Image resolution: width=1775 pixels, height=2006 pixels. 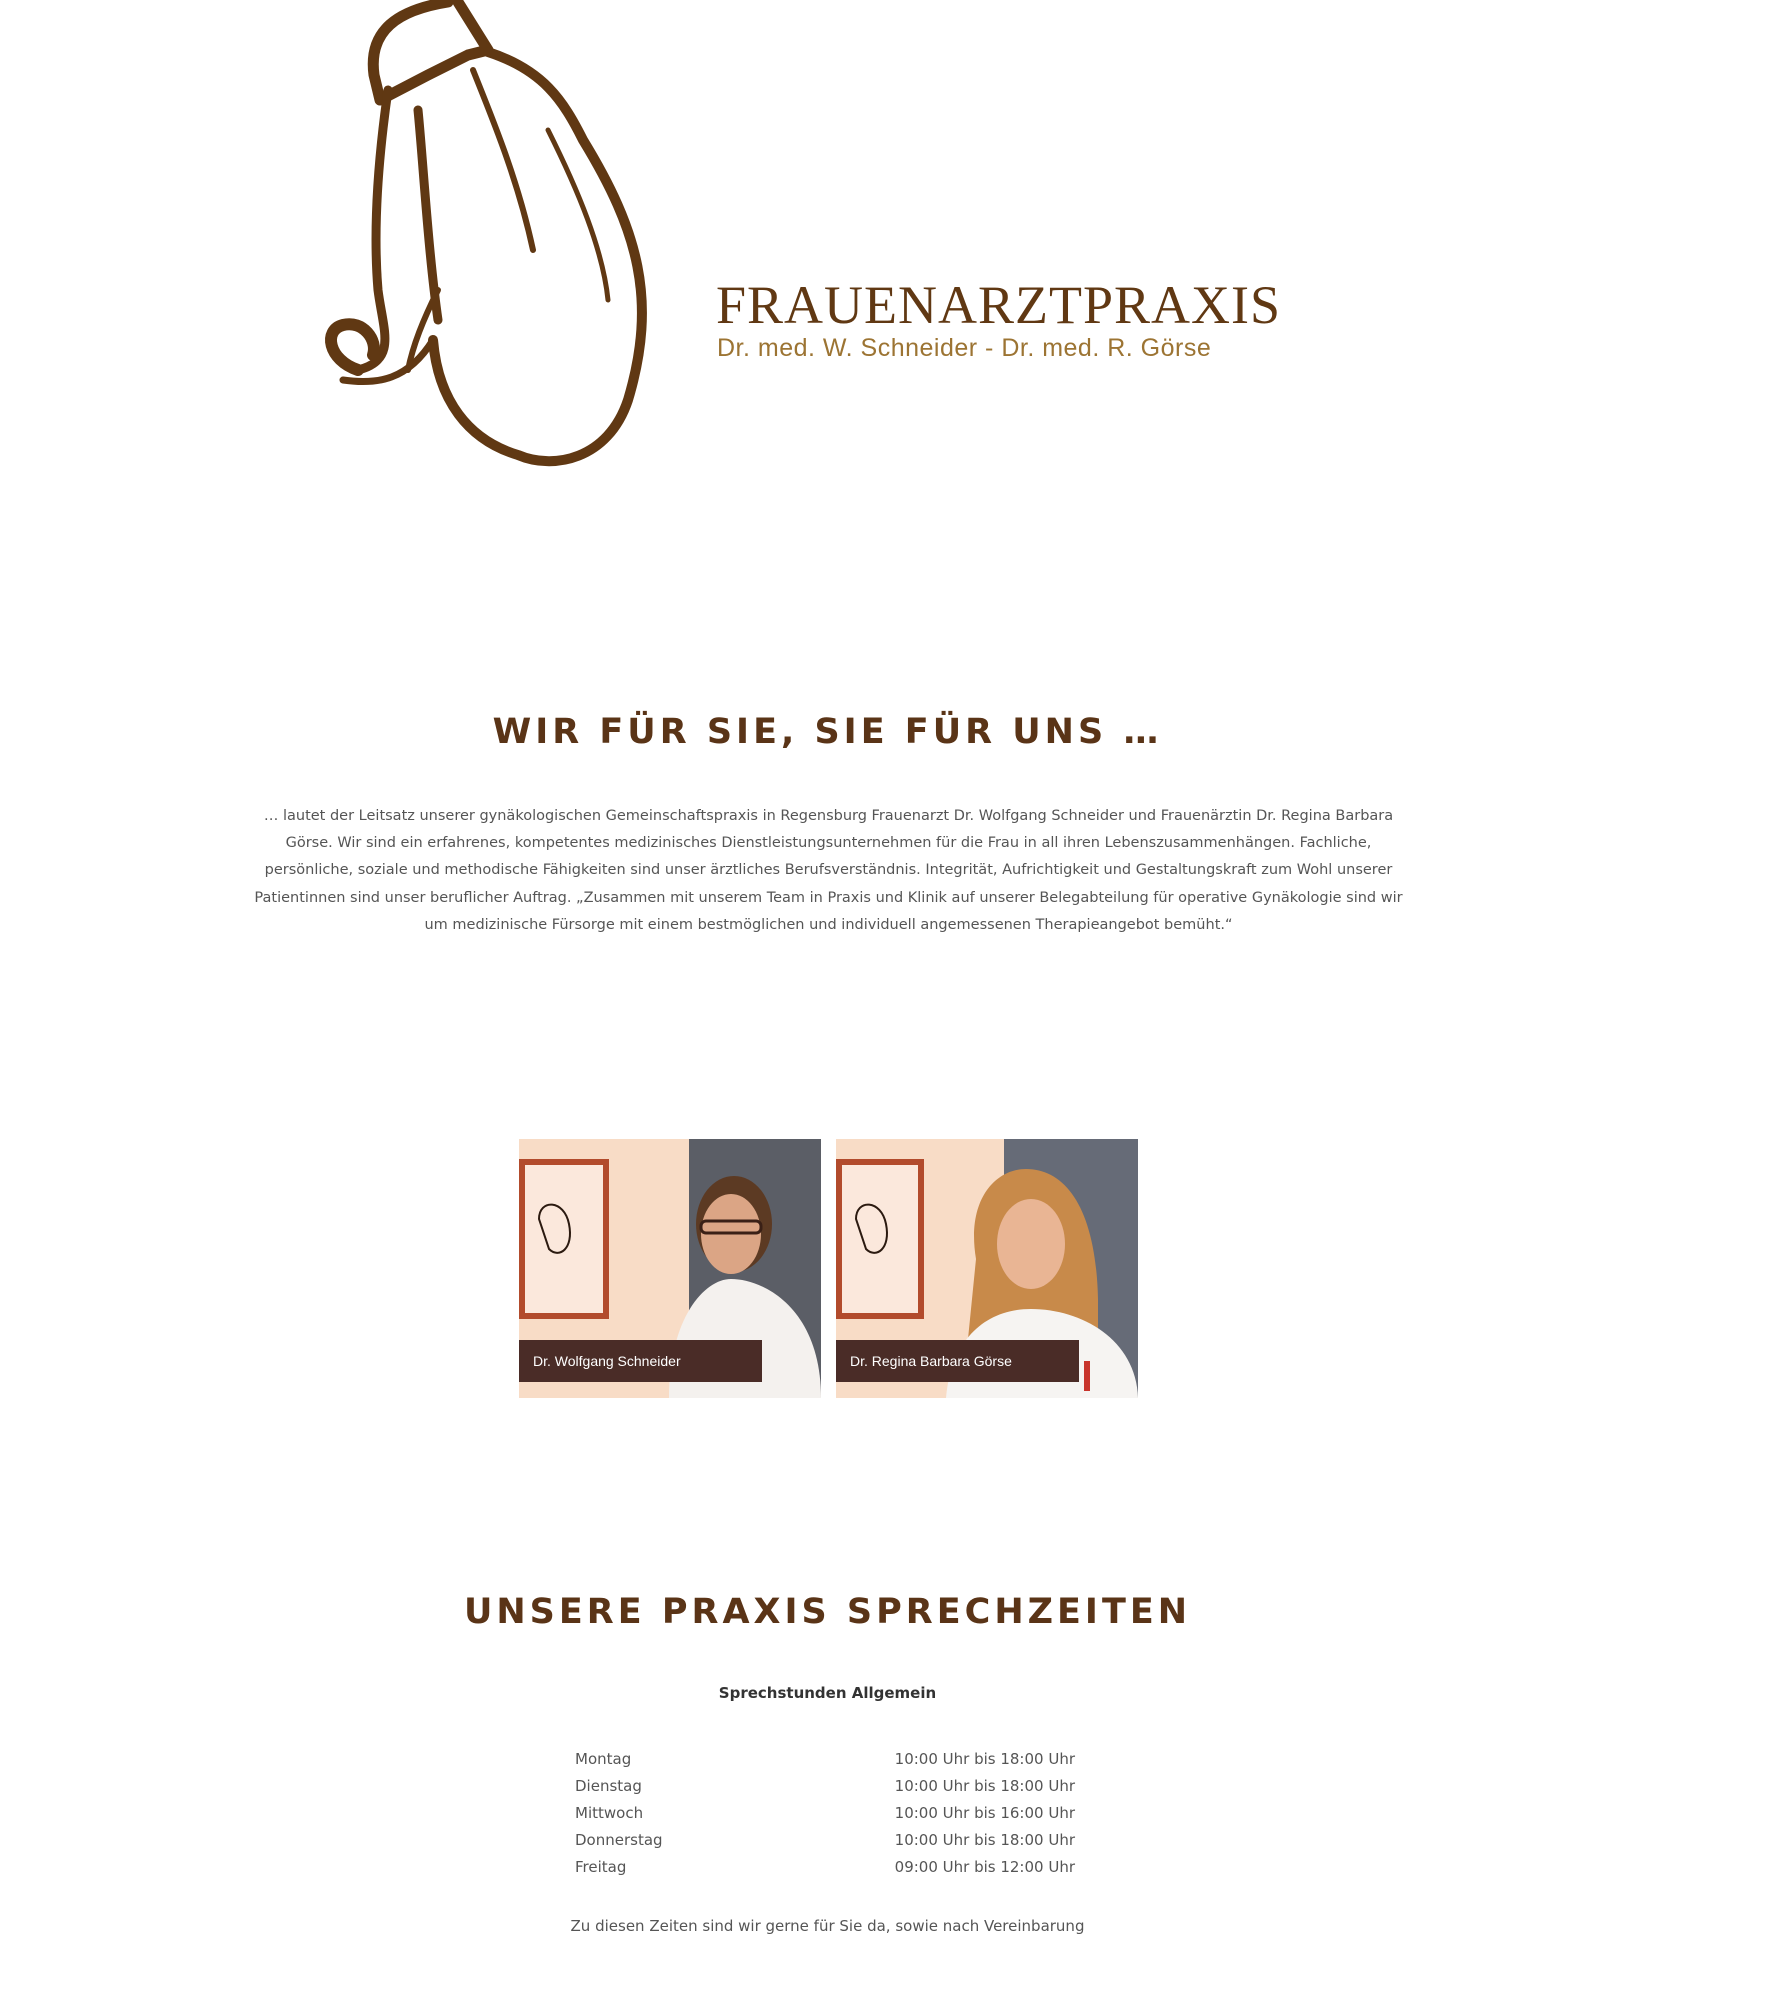 What do you see at coordinates (984, 1867) in the screenshot?
I see `hours-time: 09:00 Uhr bis 12:00 Uhr` at bounding box center [984, 1867].